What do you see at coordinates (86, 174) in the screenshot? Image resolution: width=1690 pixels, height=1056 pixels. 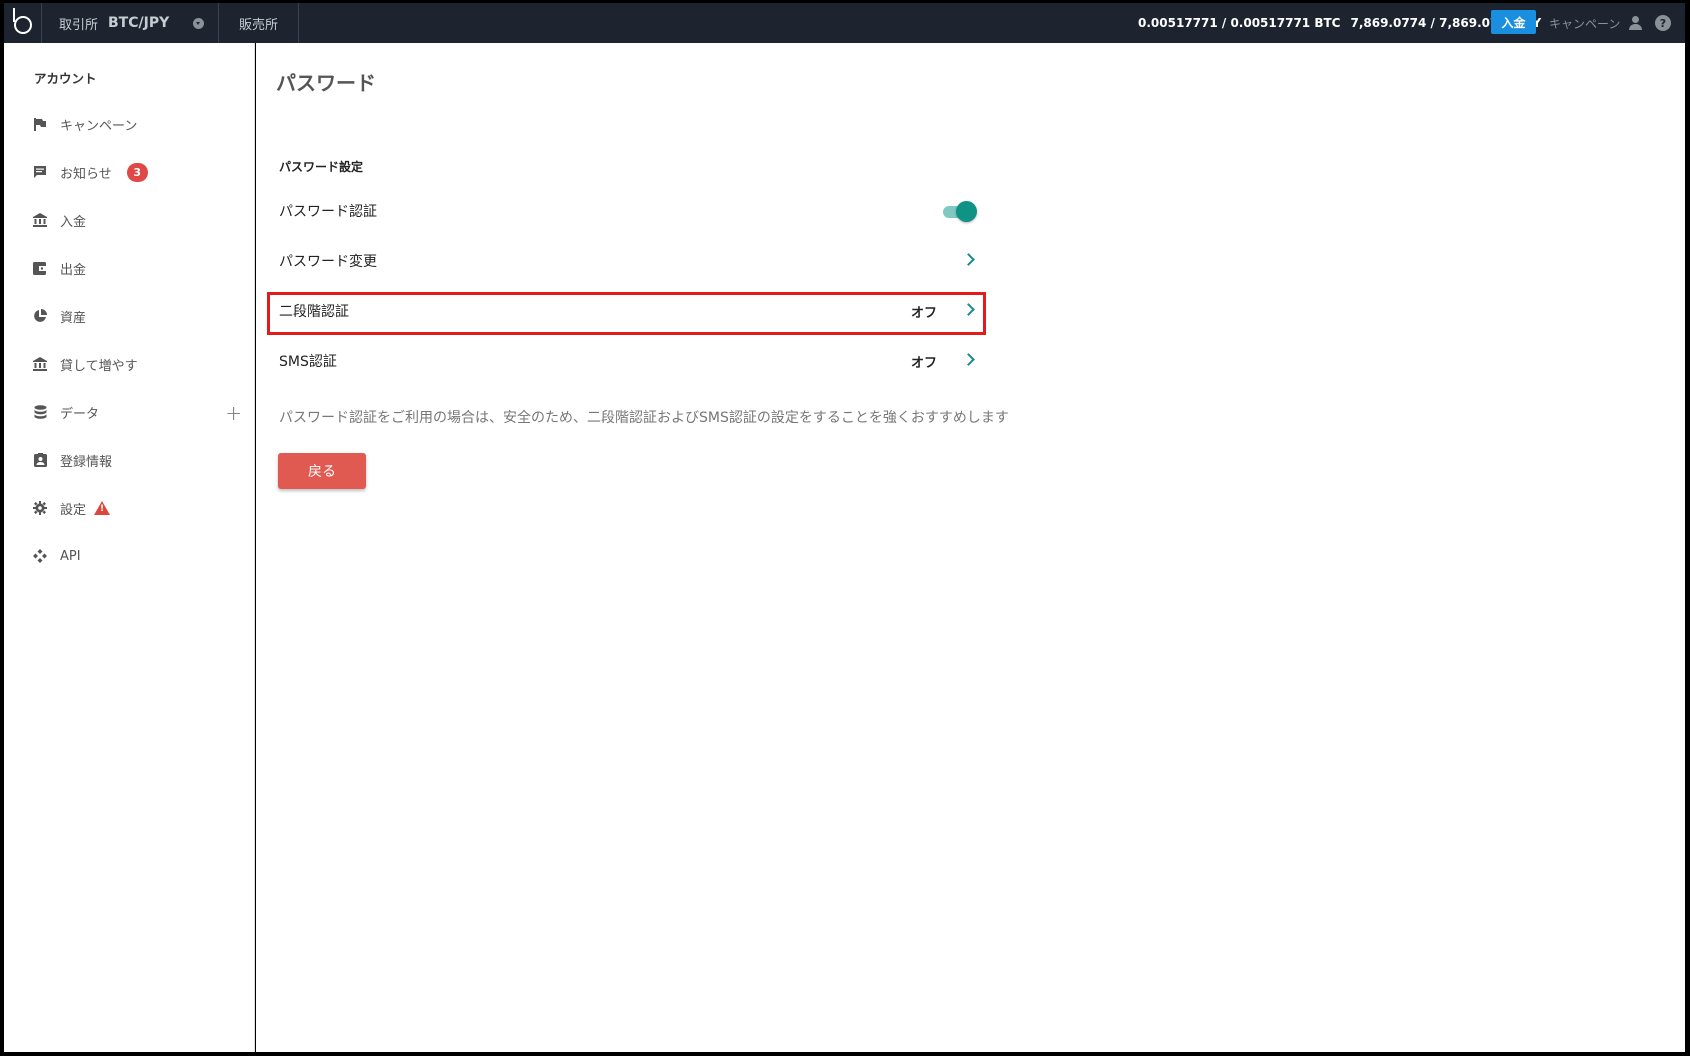 I see `sidebar-item-label: お知らせ` at bounding box center [86, 174].